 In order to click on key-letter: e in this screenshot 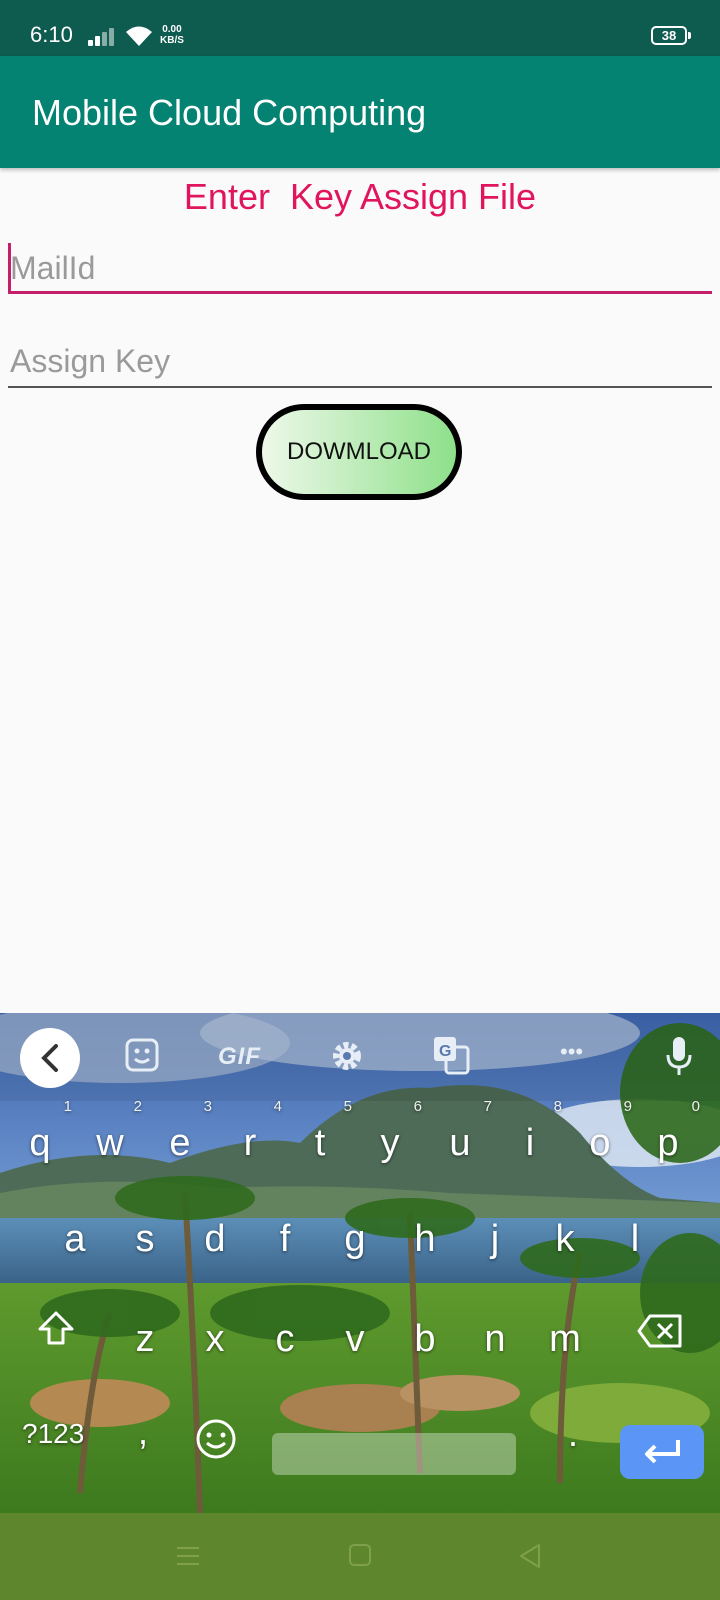, I will do `click(180, 1143)`.